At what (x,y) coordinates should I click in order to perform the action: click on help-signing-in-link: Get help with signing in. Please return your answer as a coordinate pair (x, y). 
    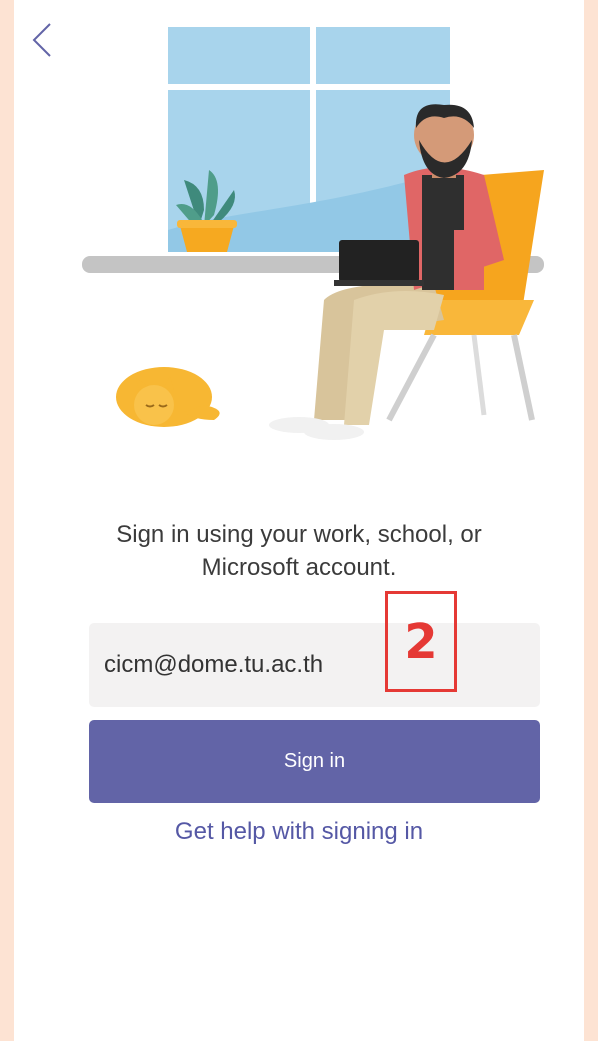
    Looking at the image, I should click on (299, 832).